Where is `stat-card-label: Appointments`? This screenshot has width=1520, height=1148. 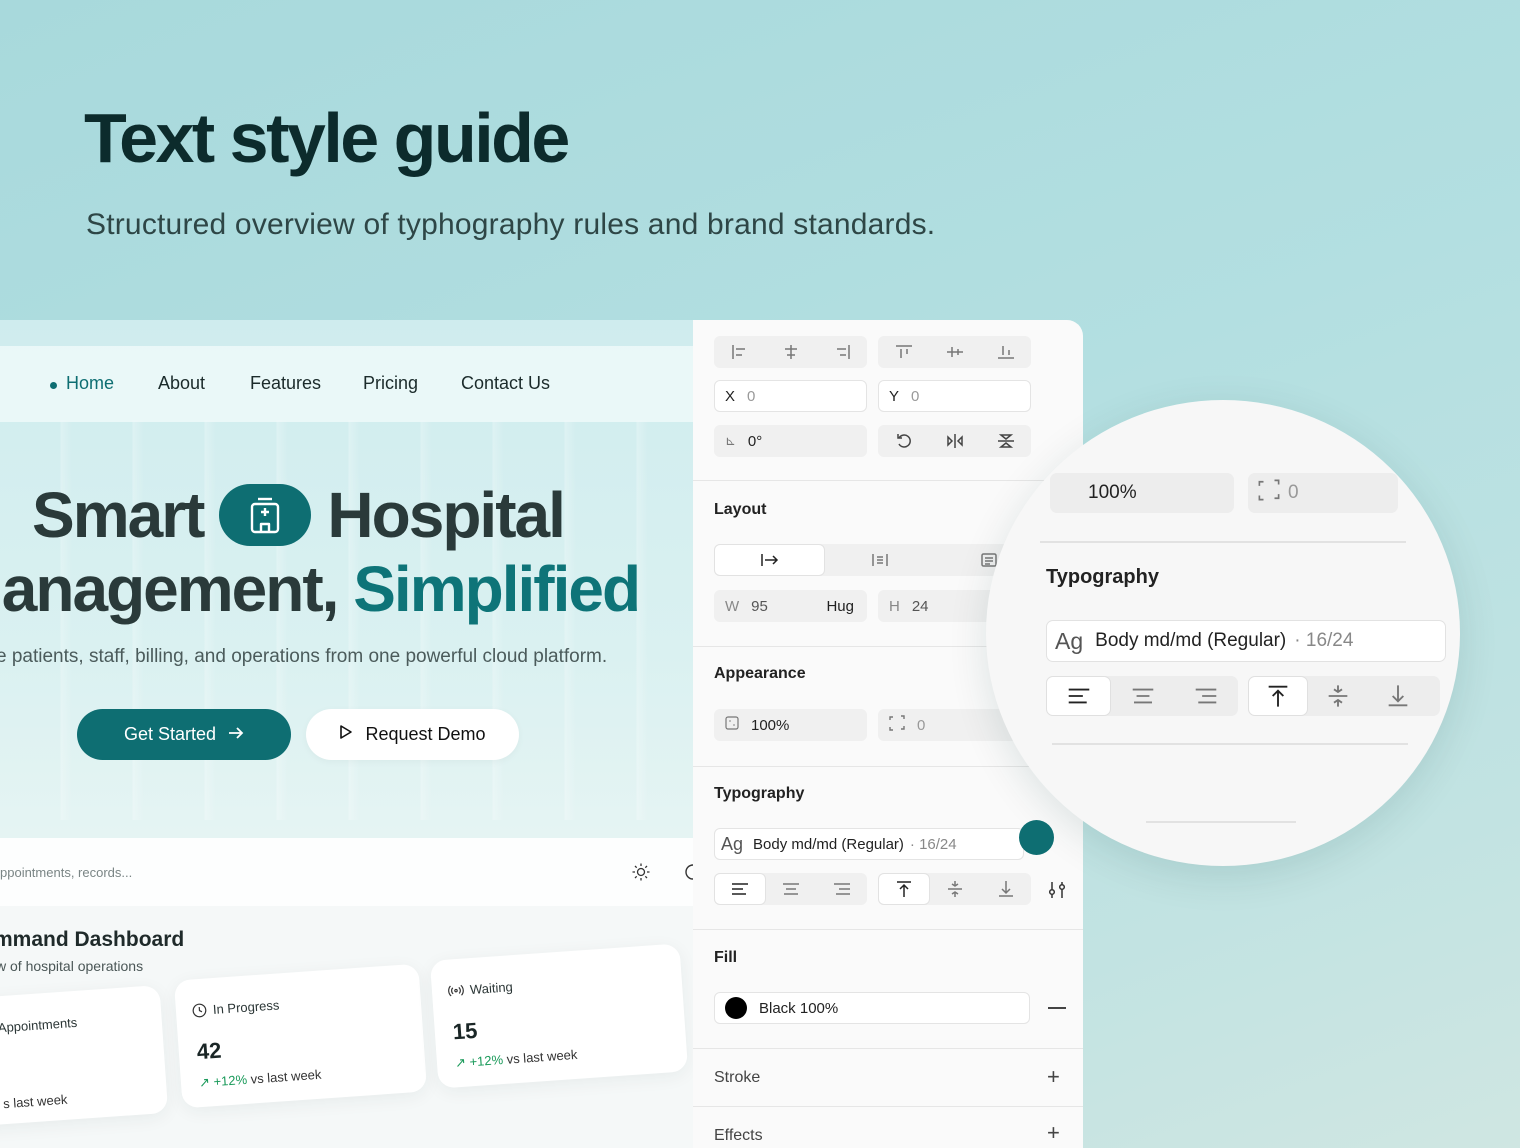 stat-card-label: Appointments is located at coordinates (39, 1025).